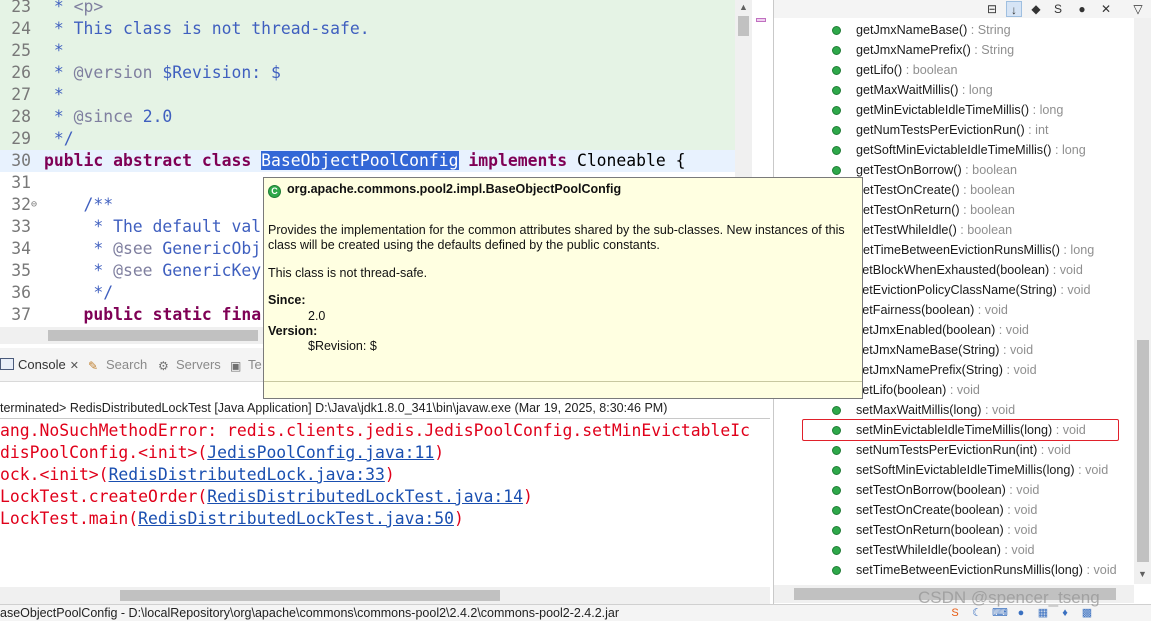 This screenshot has height=621, width=1151. Describe the element at coordinates (367, 117) in the screenshot. I see `code-line: 28 * @since 2.0` at that location.